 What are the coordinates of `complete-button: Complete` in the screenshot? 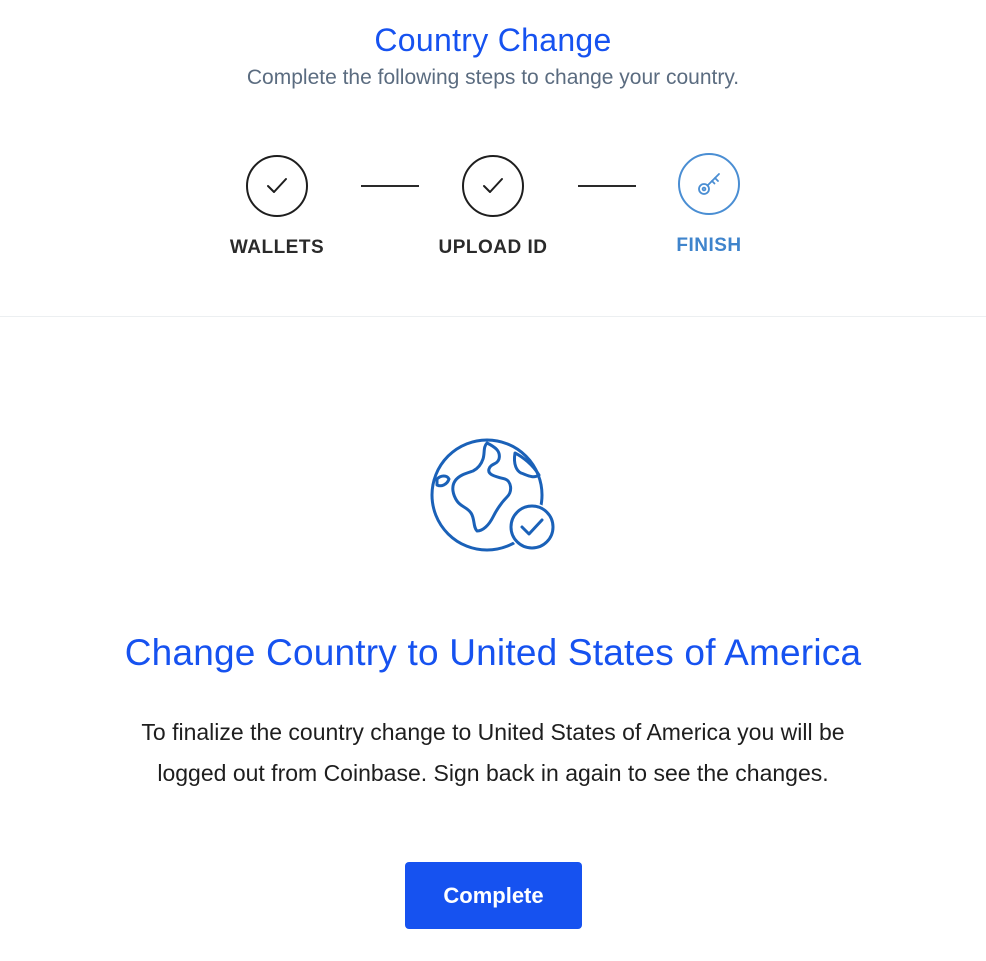 It's located at (493, 895).